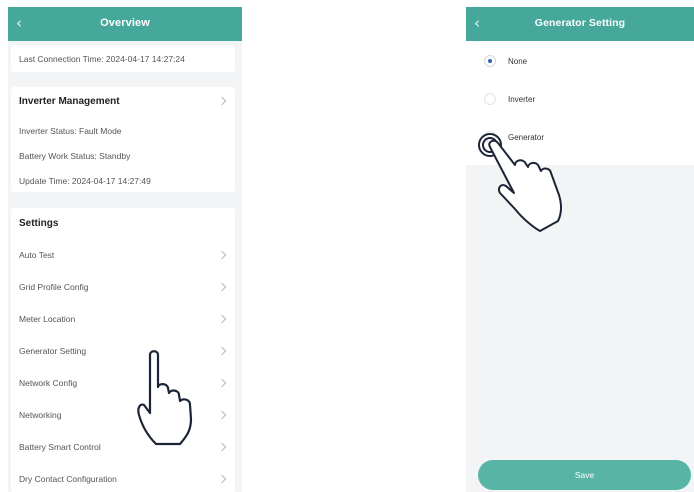 This screenshot has height=492, width=694. I want to click on inverter-management-header: Inverter Management, so click(123, 101).